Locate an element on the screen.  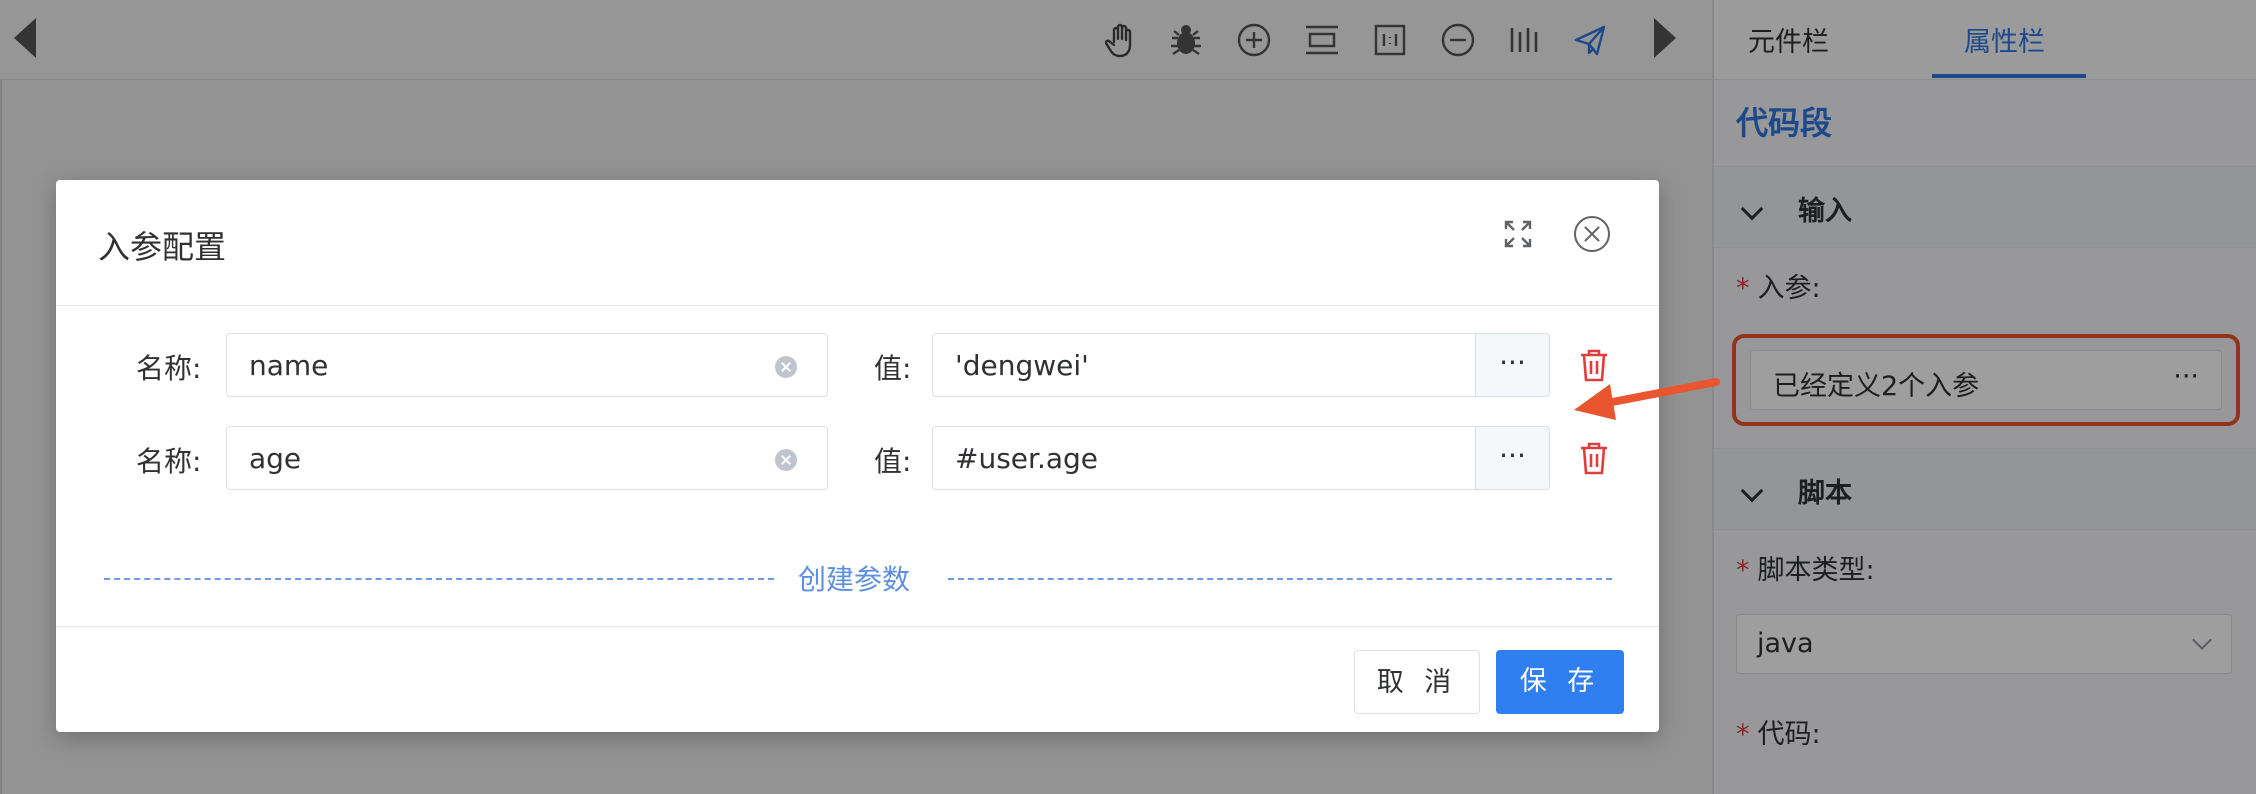
cancel-button: 取 消 is located at coordinates (1417, 682).